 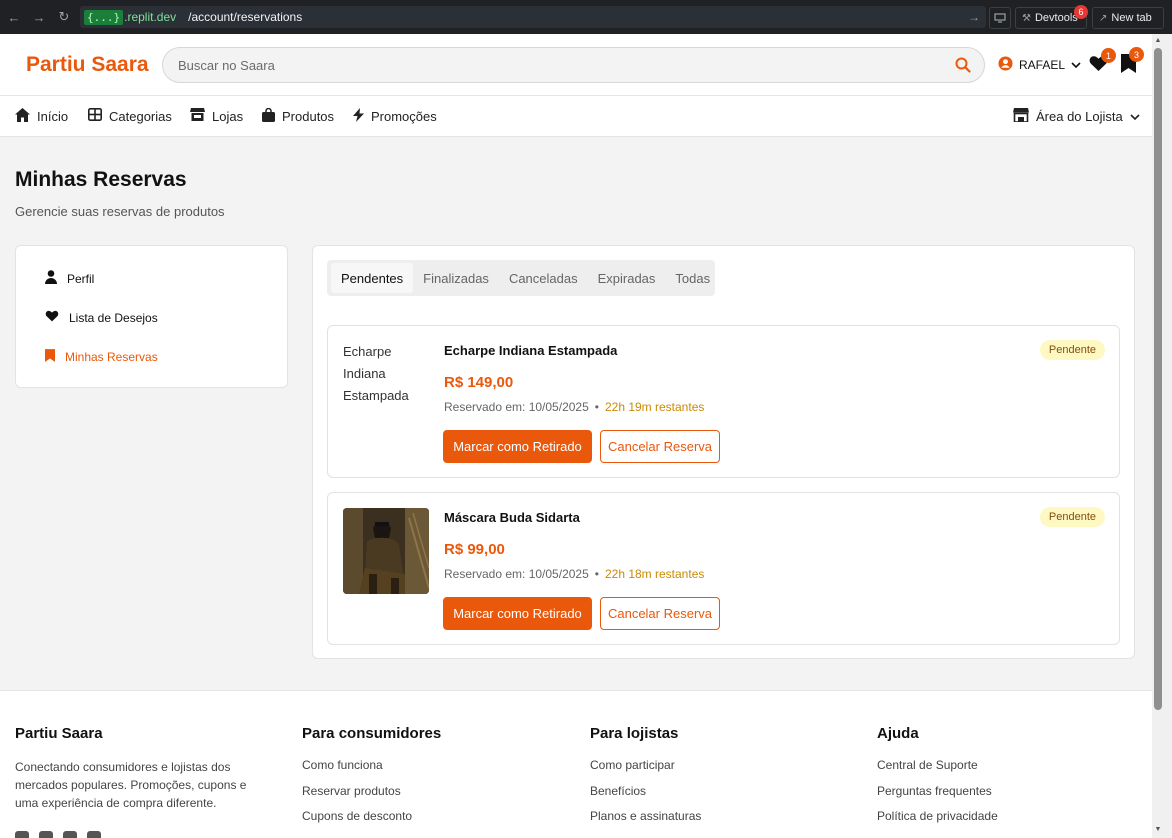 I want to click on tab-expiradas: Expiradas, so click(x=627, y=278).